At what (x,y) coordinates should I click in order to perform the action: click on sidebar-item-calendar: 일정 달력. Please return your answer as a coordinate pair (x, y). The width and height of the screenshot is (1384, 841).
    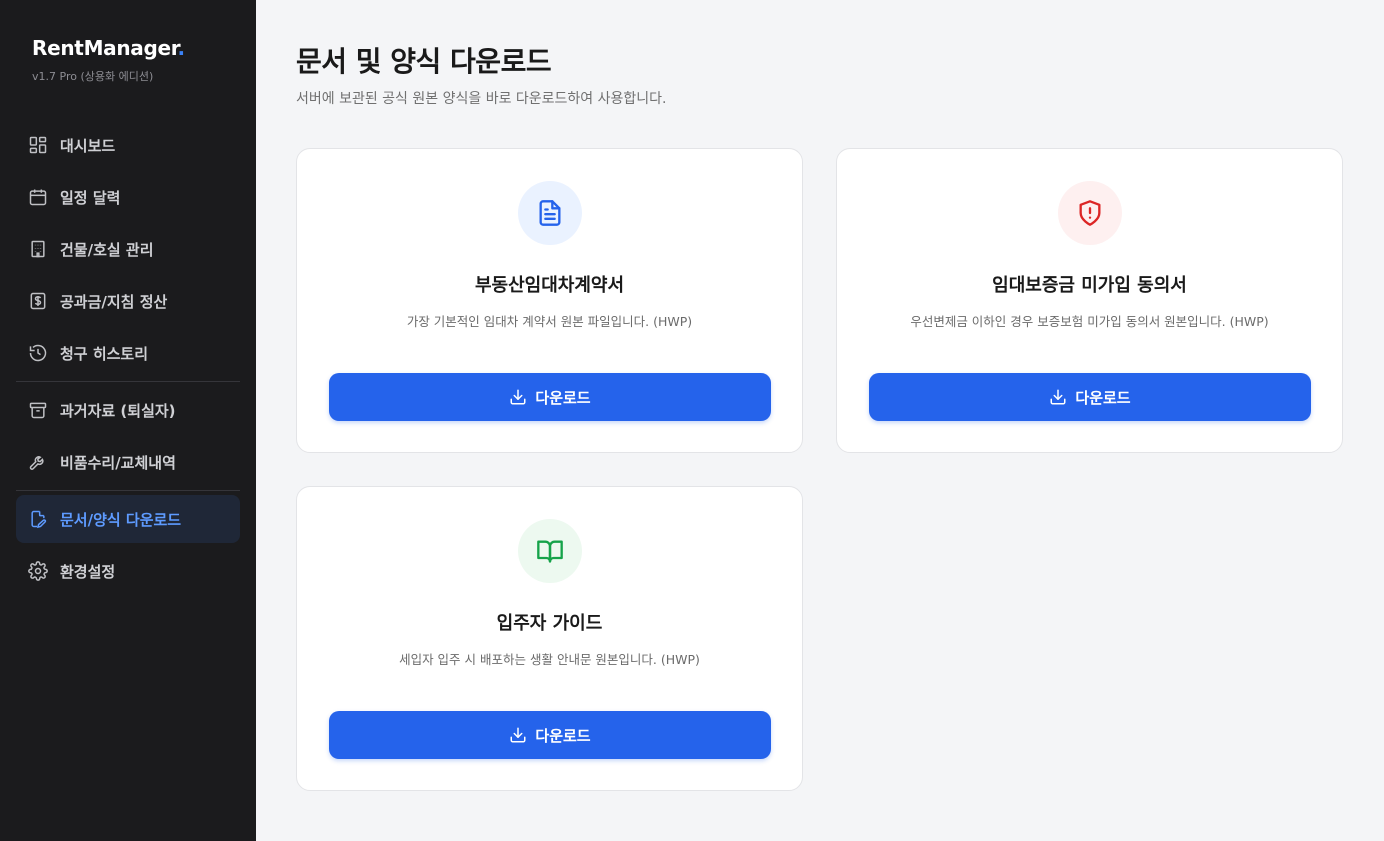
    Looking at the image, I should click on (128, 197).